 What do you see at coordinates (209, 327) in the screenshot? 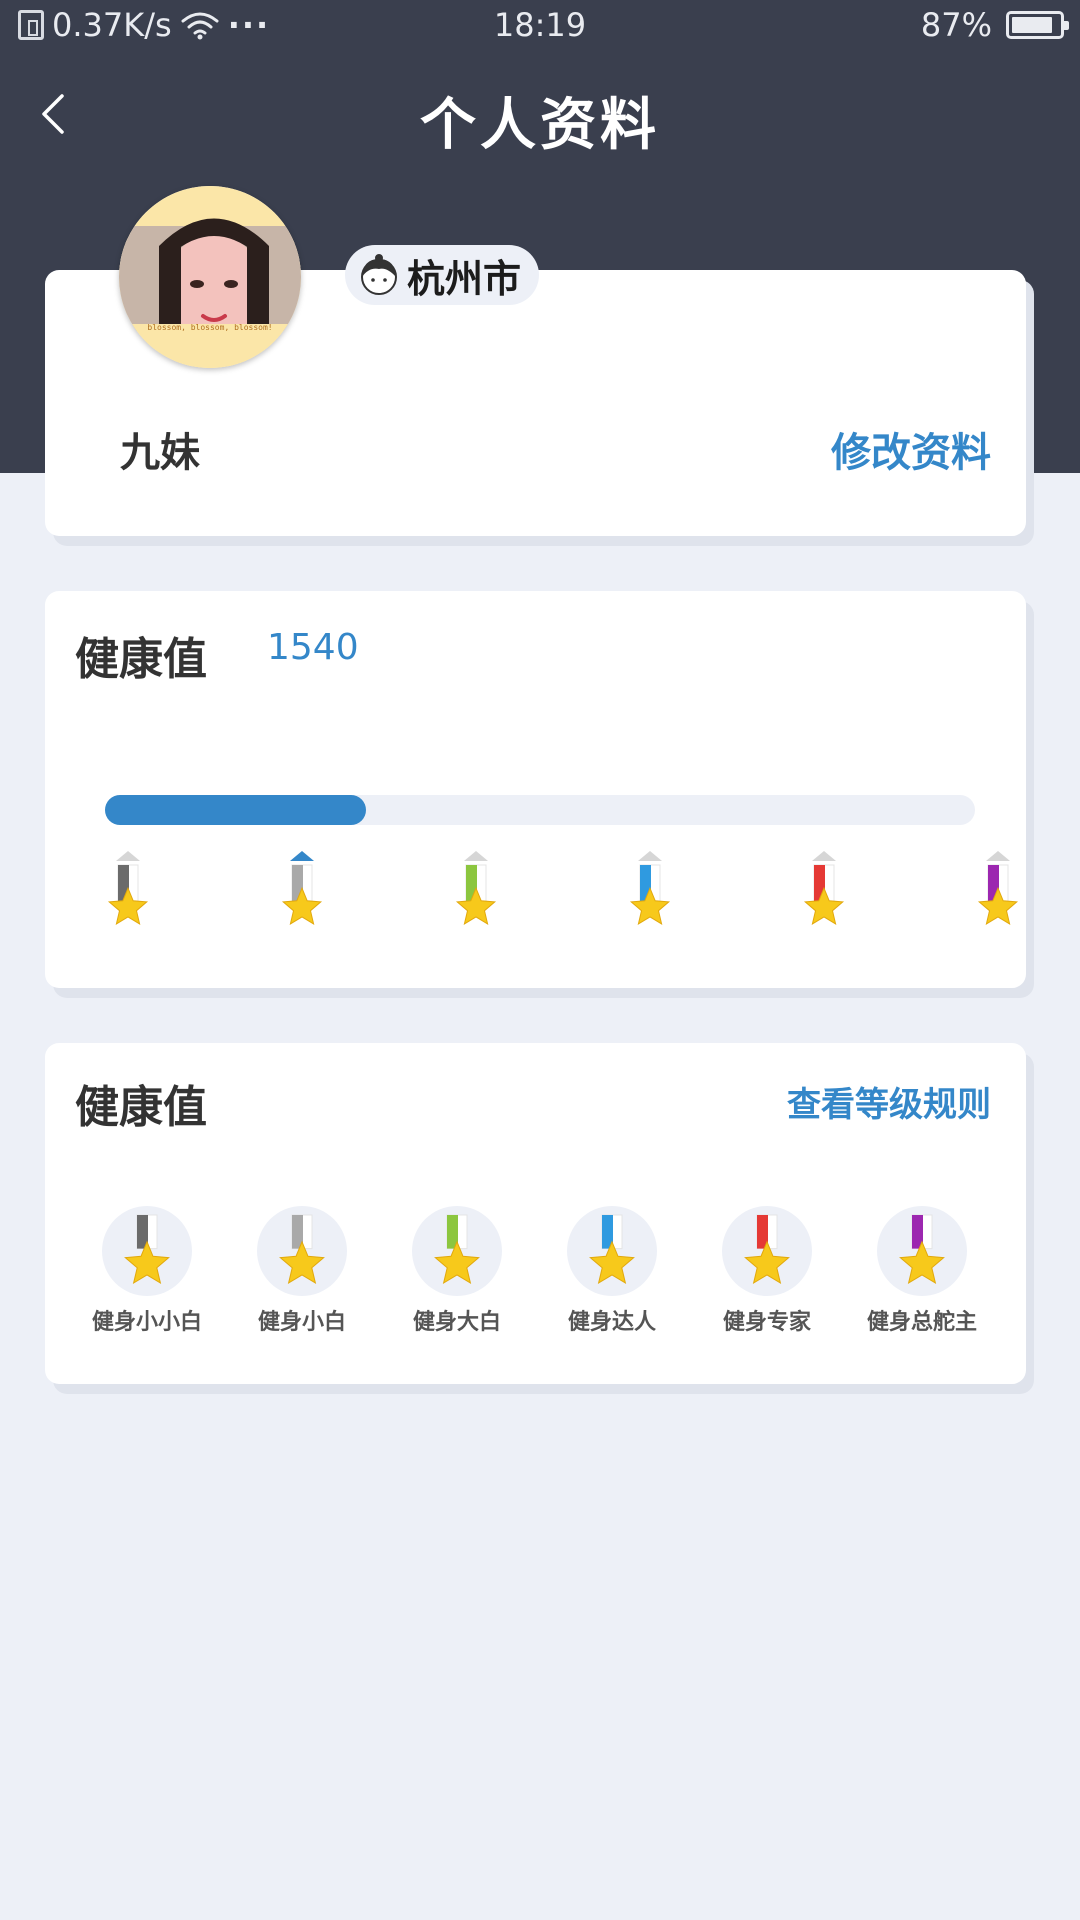
I see `avatar-caption: blossom, blossom, blossom!` at bounding box center [209, 327].